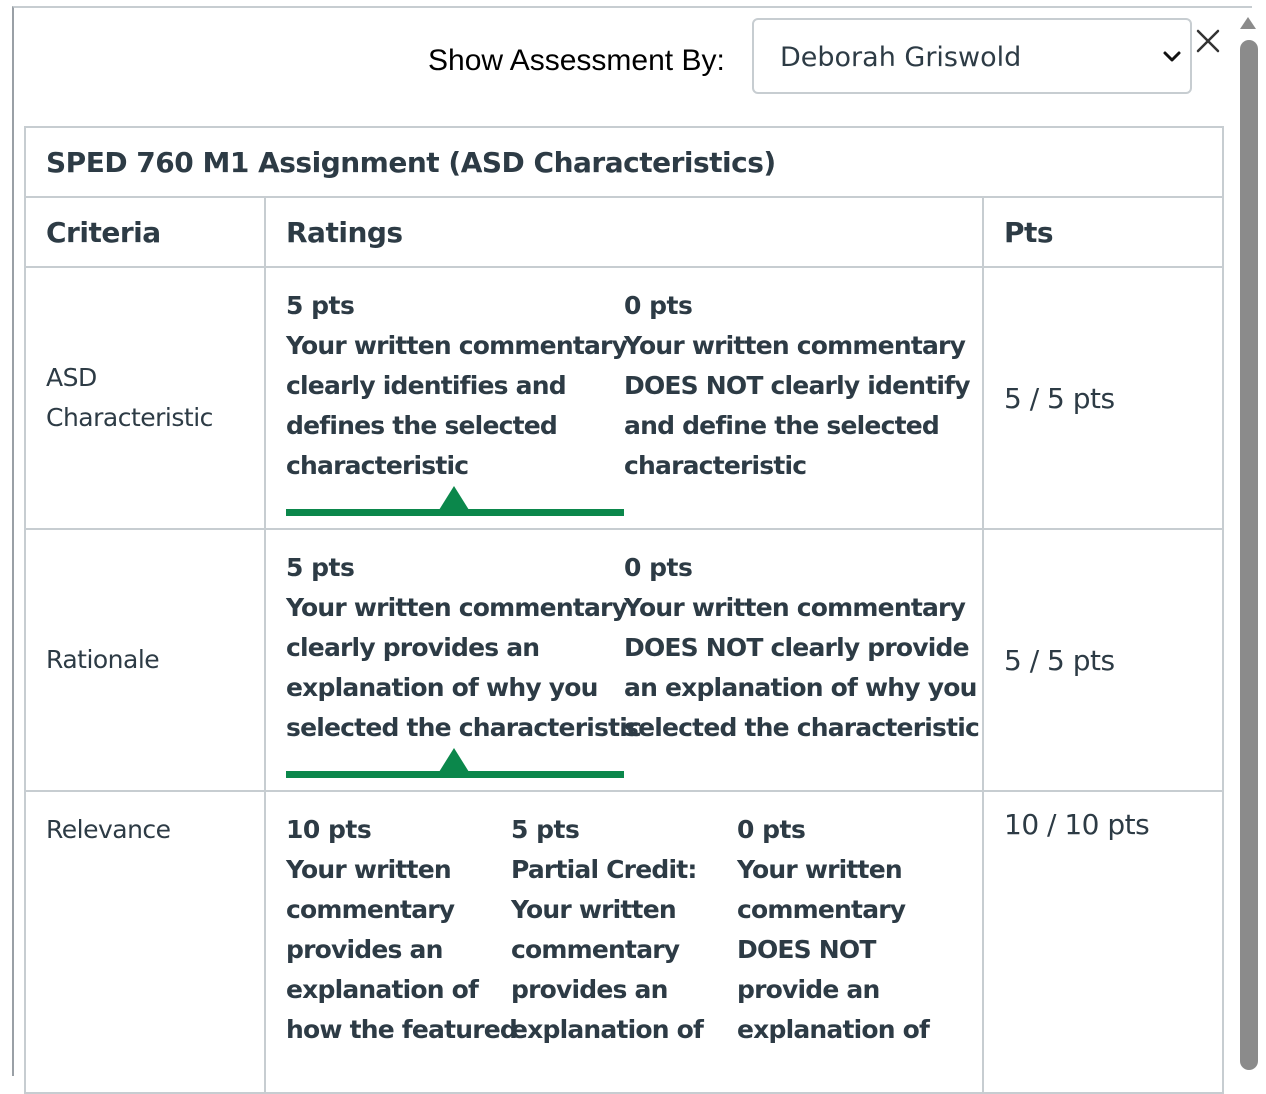  Describe the element at coordinates (442, 687) in the screenshot. I see `rating-description: explanation of why you` at that location.